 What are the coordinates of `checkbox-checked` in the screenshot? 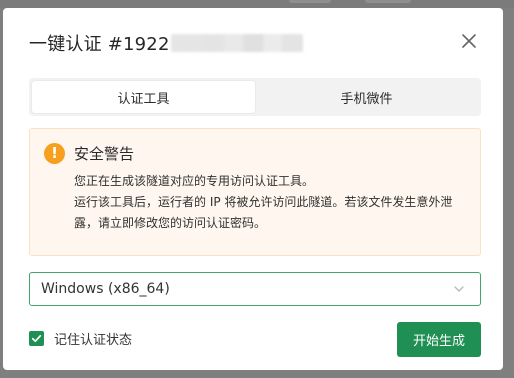 It's located at (36, 338).